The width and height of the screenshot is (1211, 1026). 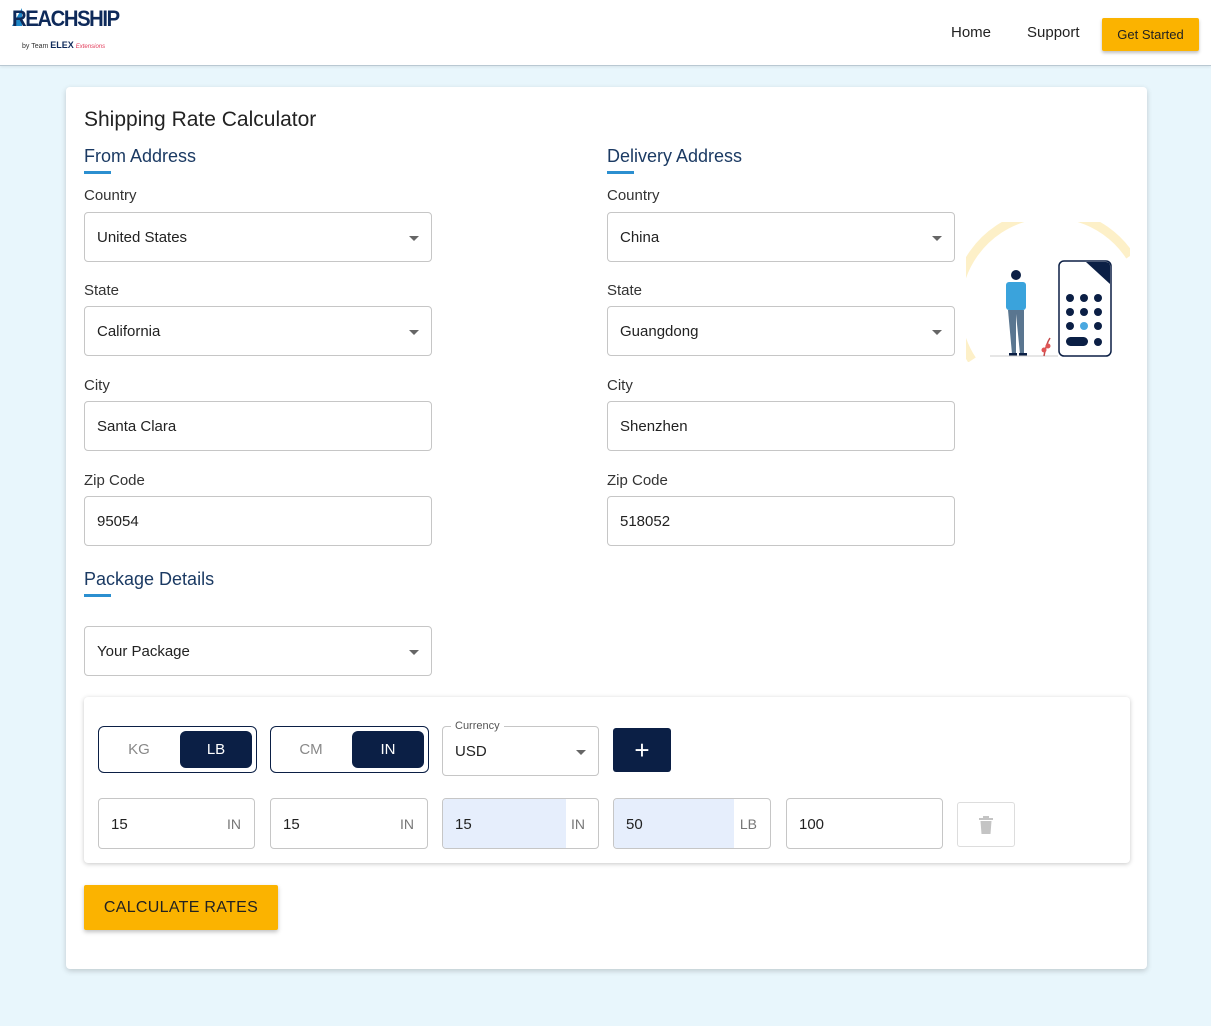 What do you see at coordinates (67, 32) in the screenshot?
I see `reachship-logo: REACHSHIP by Team ELEX Extensions` at bounding box center [67, 32].